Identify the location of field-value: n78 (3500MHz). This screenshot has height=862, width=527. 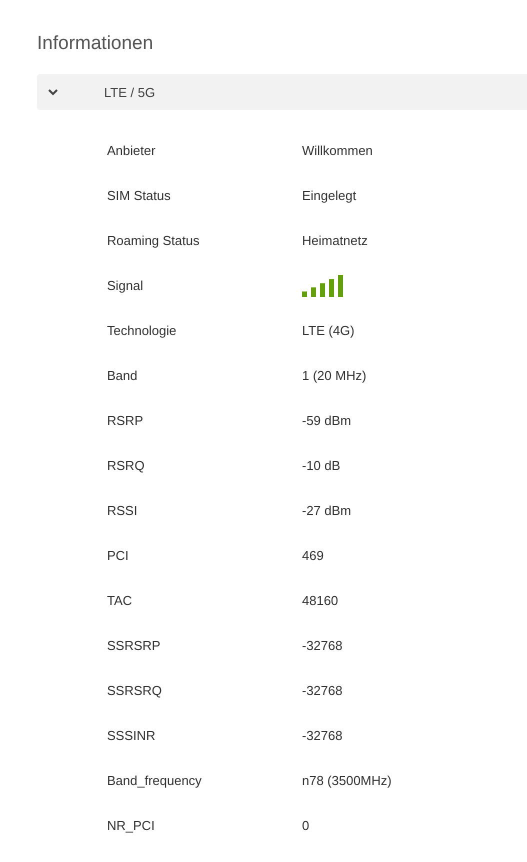
(347, 780).